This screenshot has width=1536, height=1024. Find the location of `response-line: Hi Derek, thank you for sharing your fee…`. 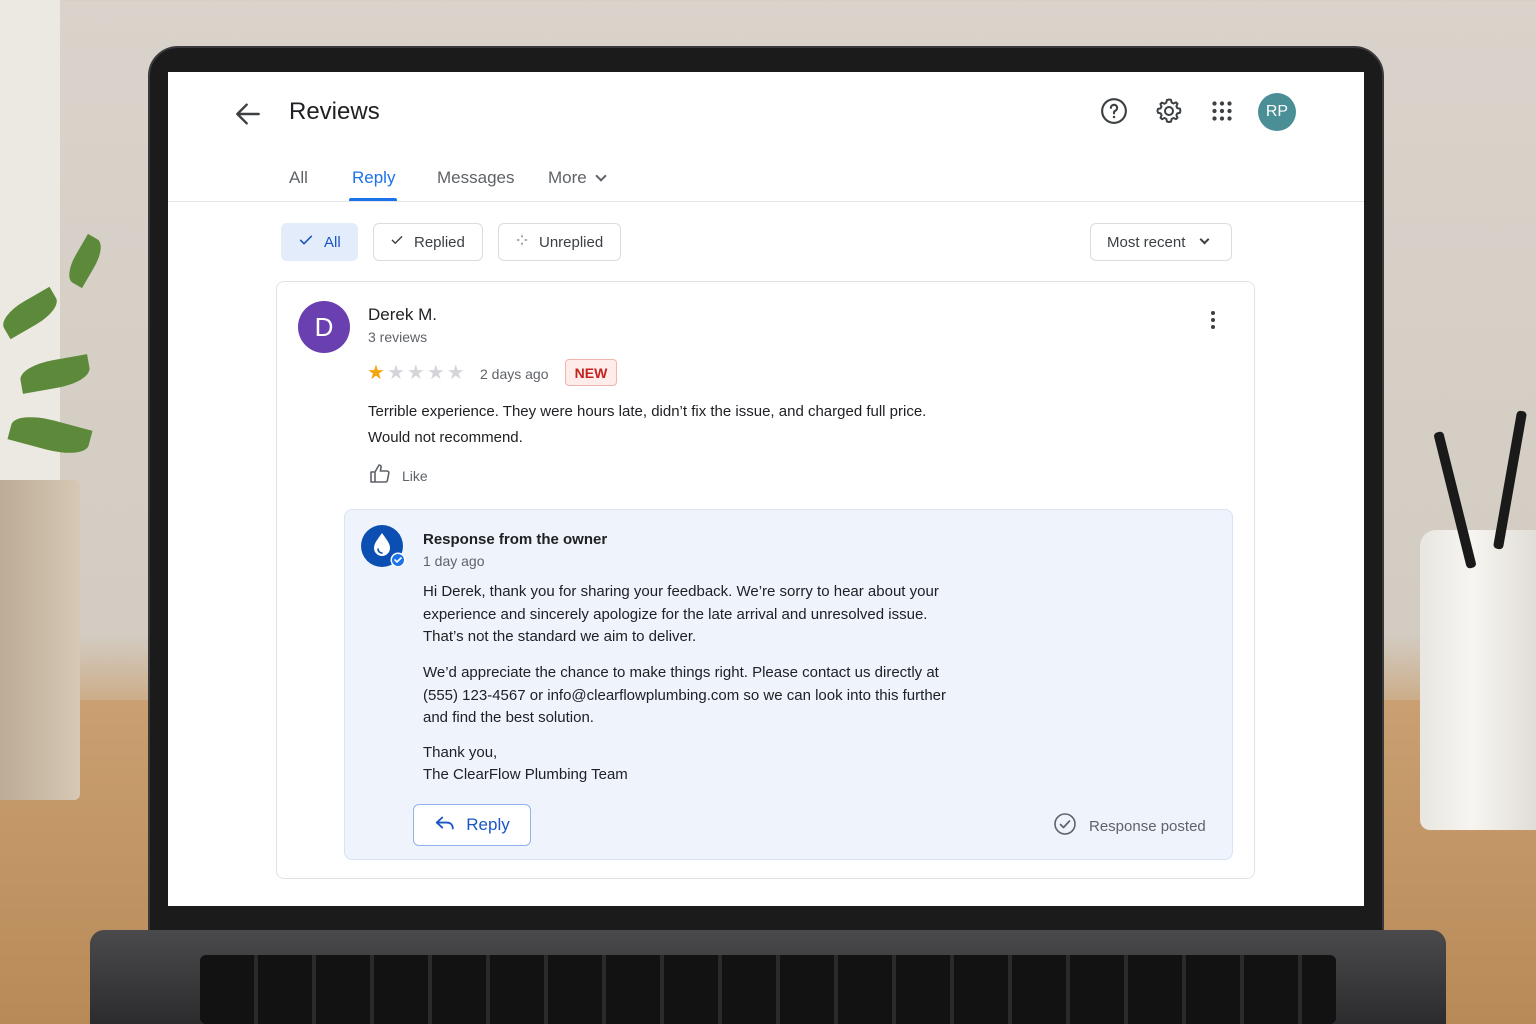

response-line: Hi Derek, thank you for sharing your fee… is located at coordinates (681, 591).